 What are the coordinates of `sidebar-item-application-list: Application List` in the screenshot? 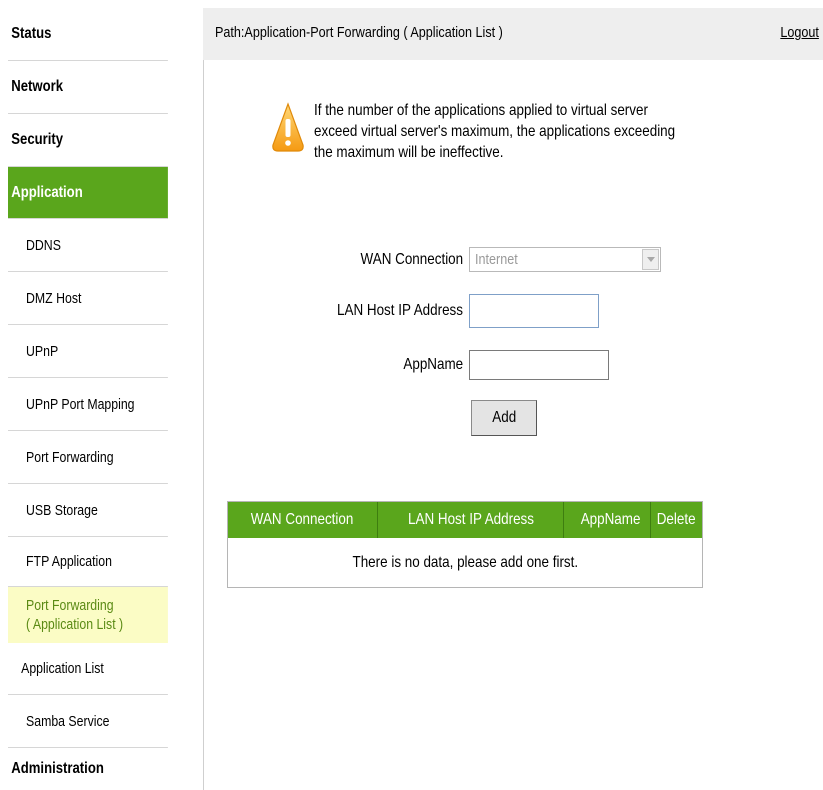 It's located at (88, 669).